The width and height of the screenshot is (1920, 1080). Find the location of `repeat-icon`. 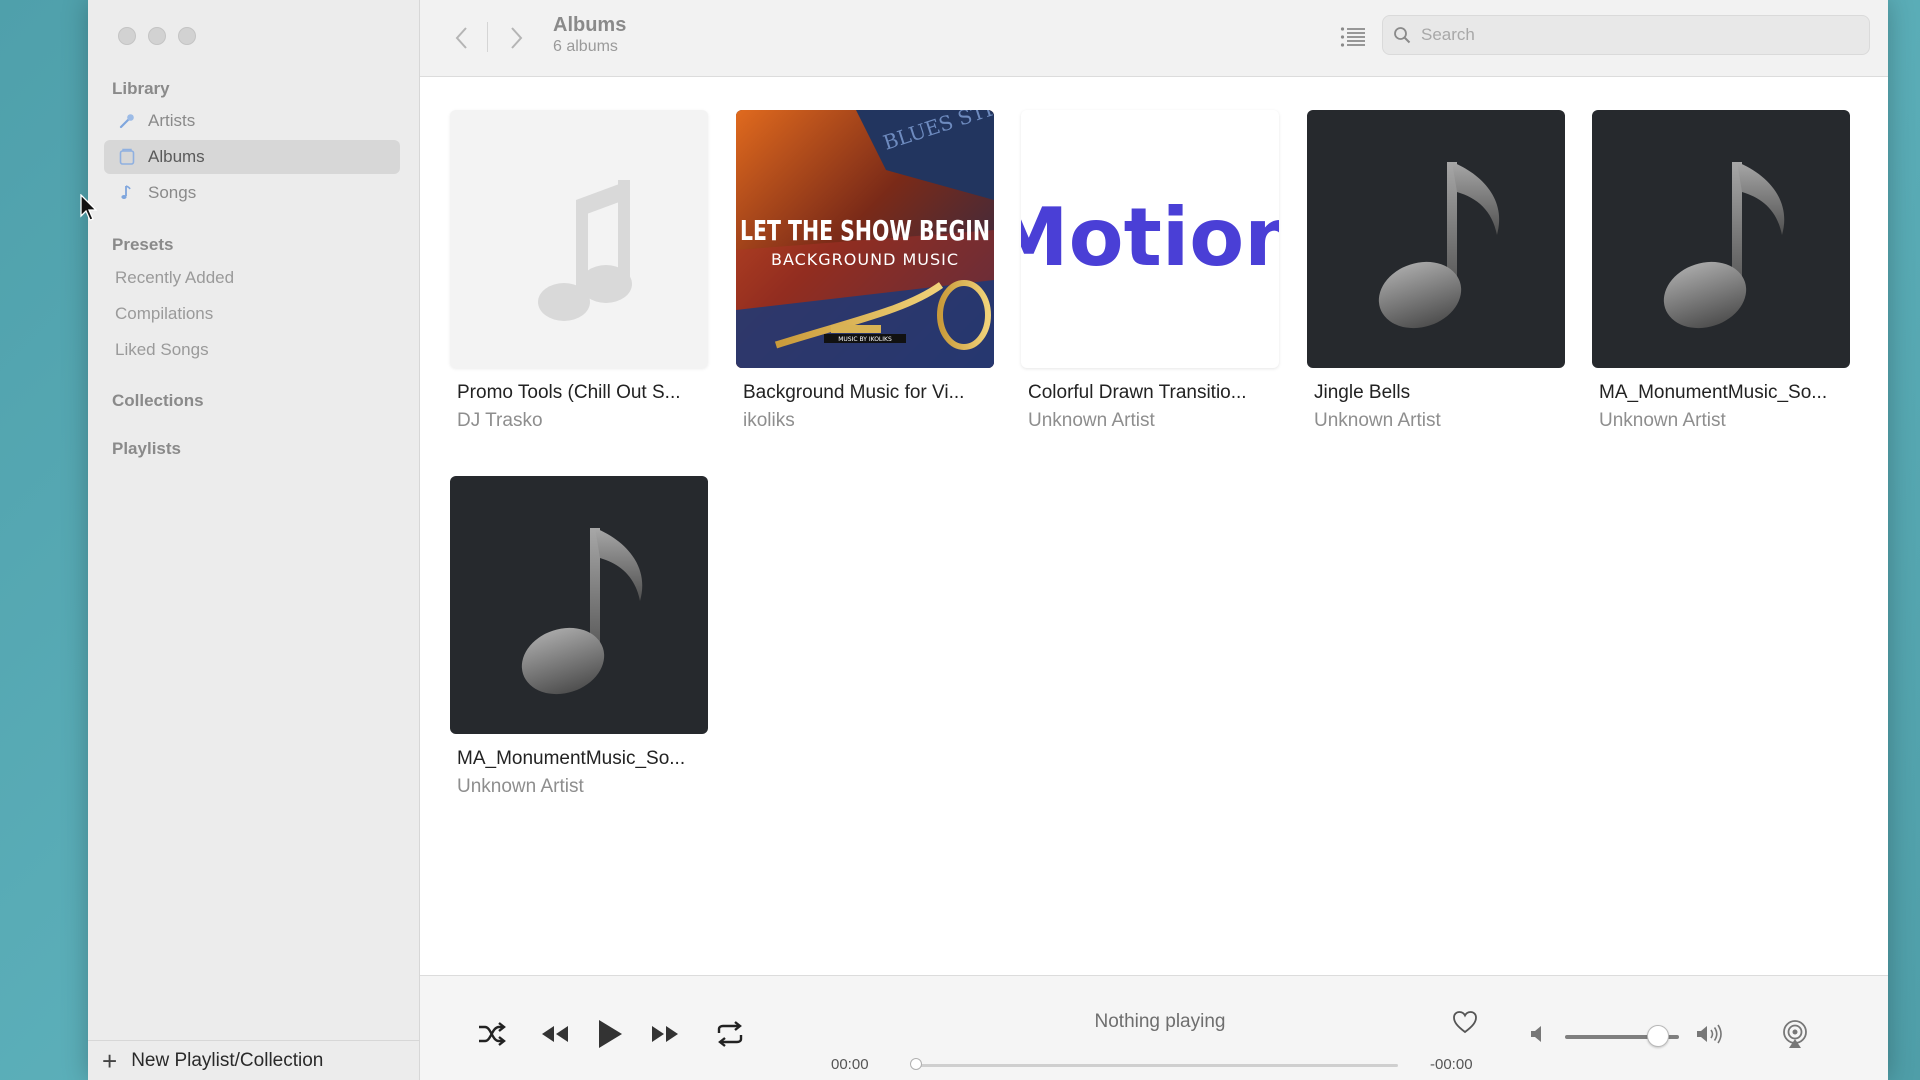

repeat-icon is located at coordinates (730, 1034).